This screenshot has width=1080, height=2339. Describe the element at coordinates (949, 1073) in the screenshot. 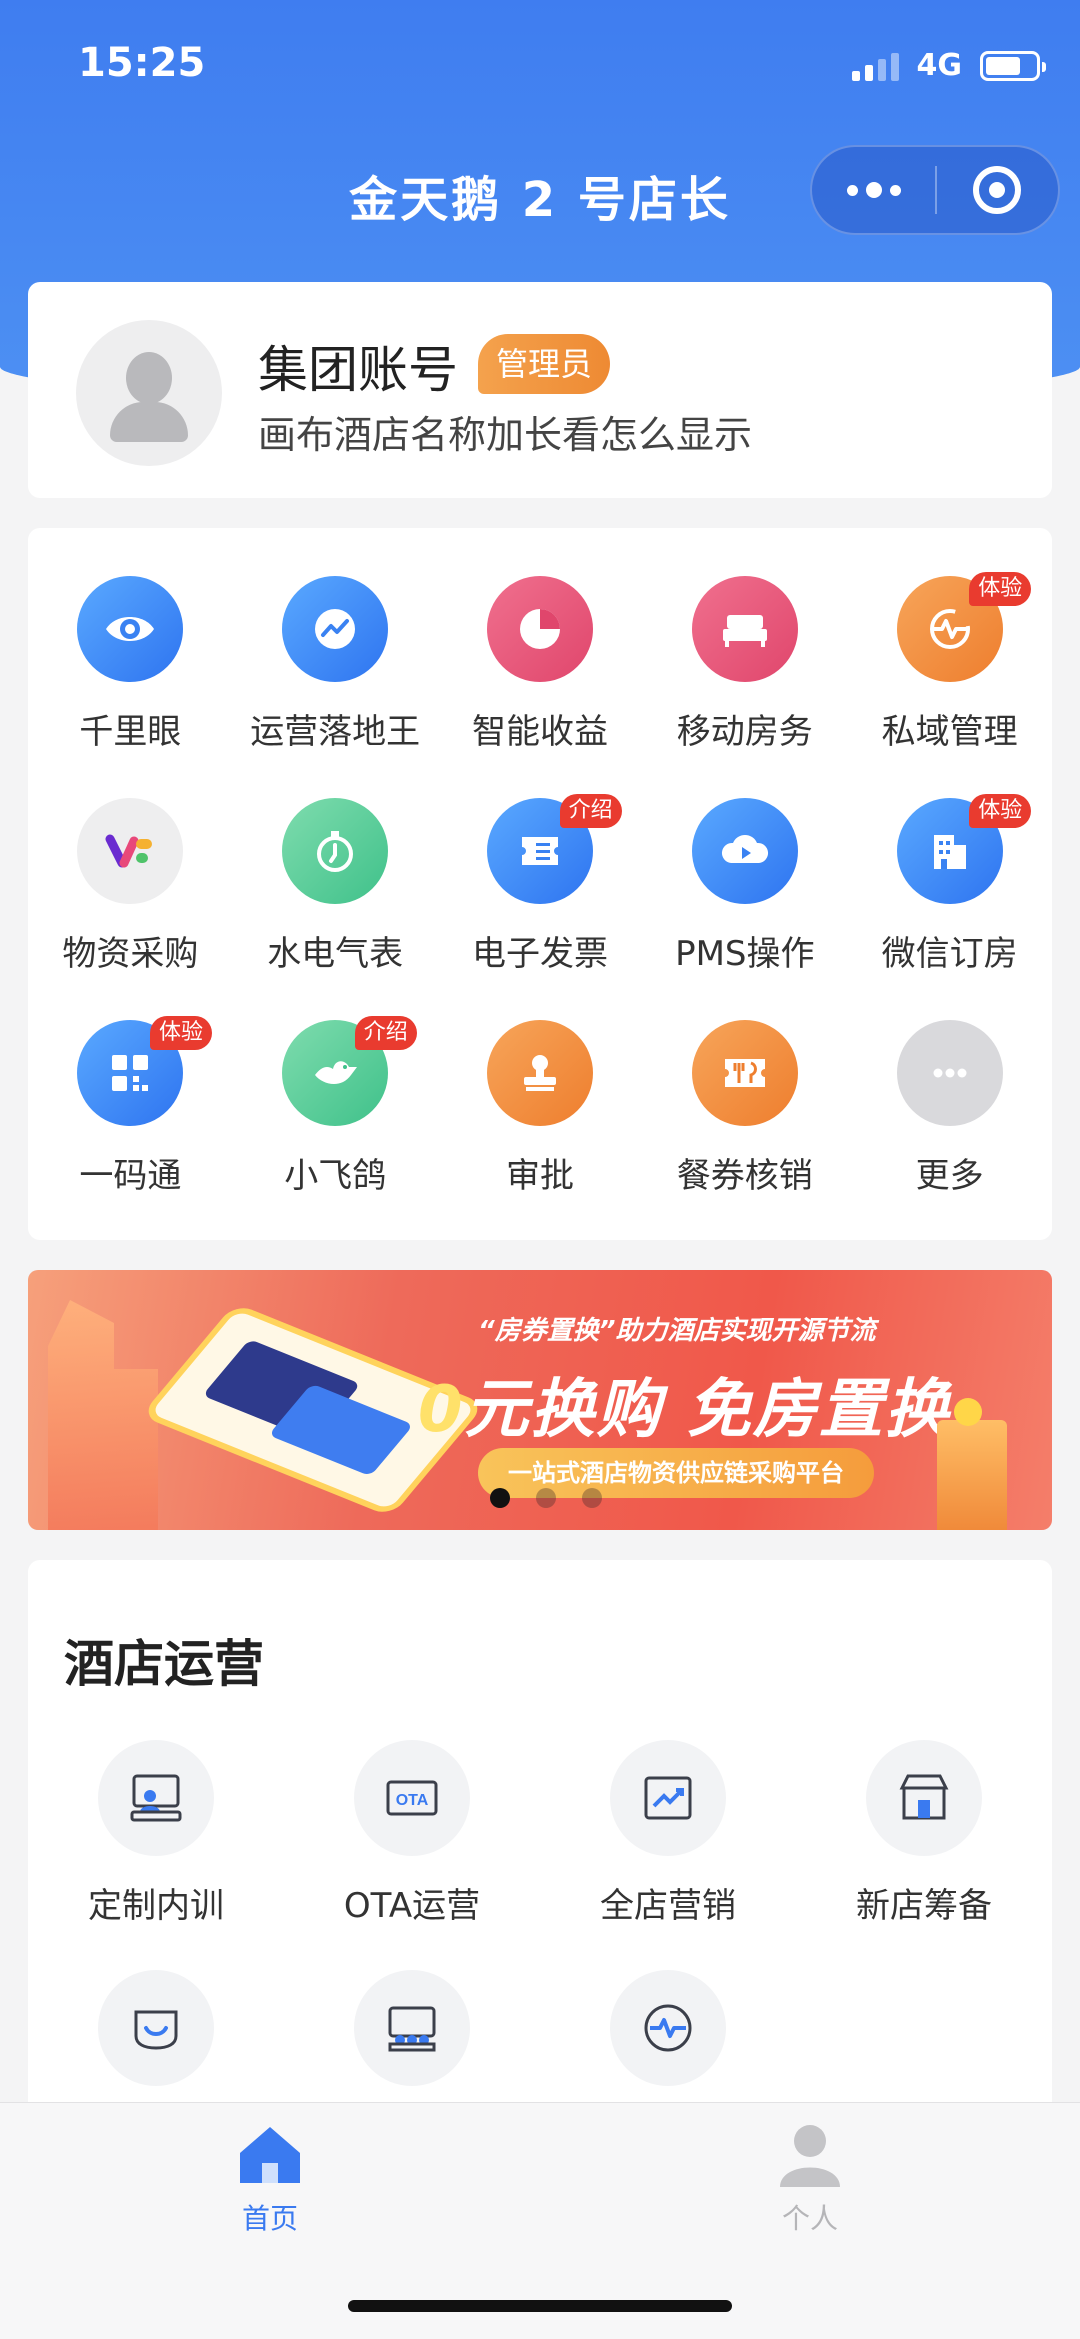

I see `more-icon` at that location.